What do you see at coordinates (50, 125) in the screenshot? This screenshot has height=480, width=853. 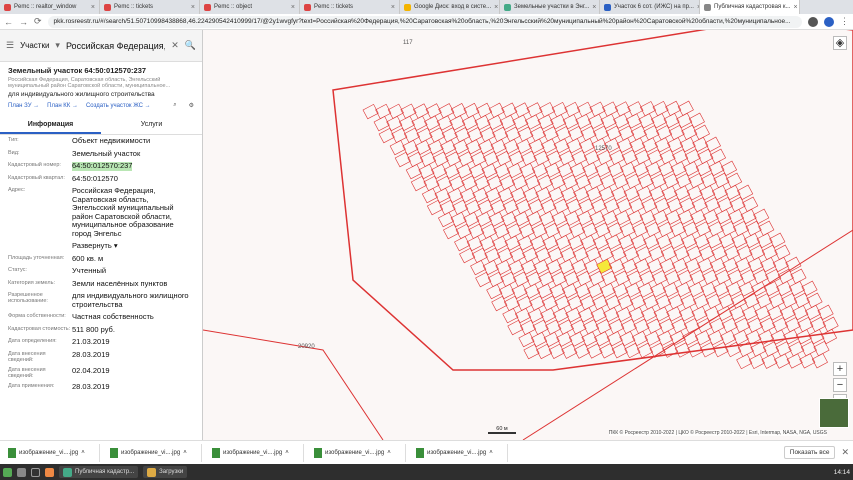 I see `tab-info: Информация` at bounding box center [50, 125].